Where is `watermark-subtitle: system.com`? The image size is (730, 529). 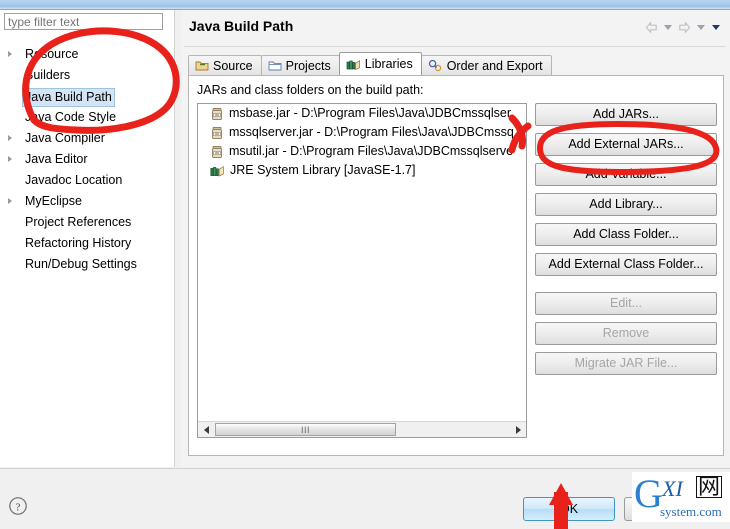 watermark-subtitle: system.com is located at coordinates (691, 511).